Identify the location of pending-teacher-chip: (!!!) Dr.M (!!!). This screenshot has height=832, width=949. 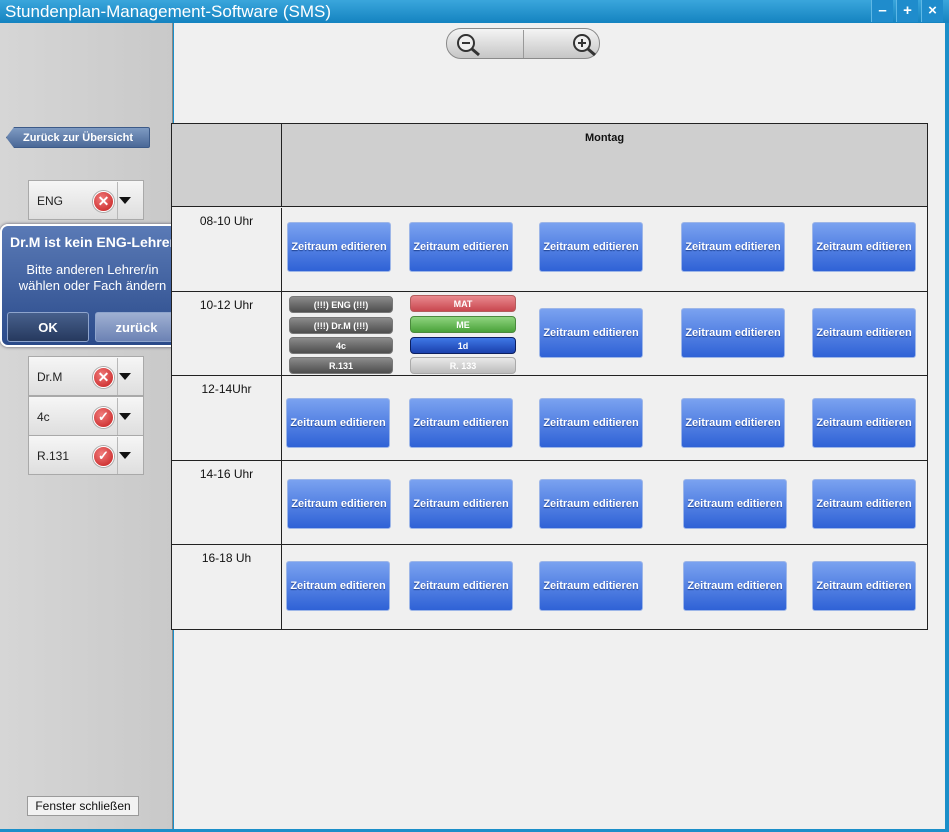
(341, 325).